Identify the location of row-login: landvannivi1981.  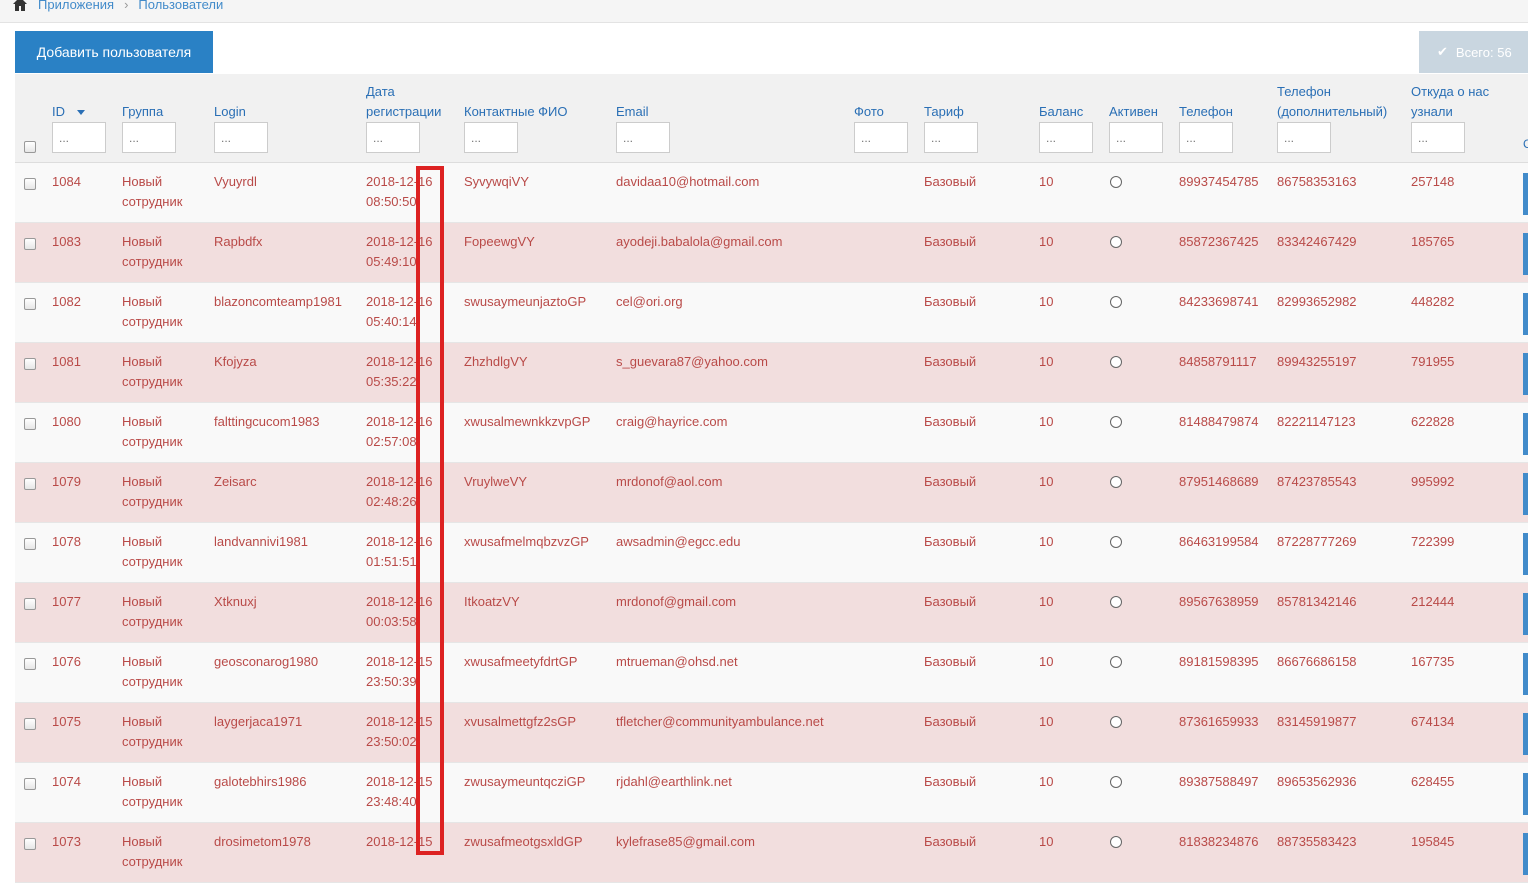
(261, 542).